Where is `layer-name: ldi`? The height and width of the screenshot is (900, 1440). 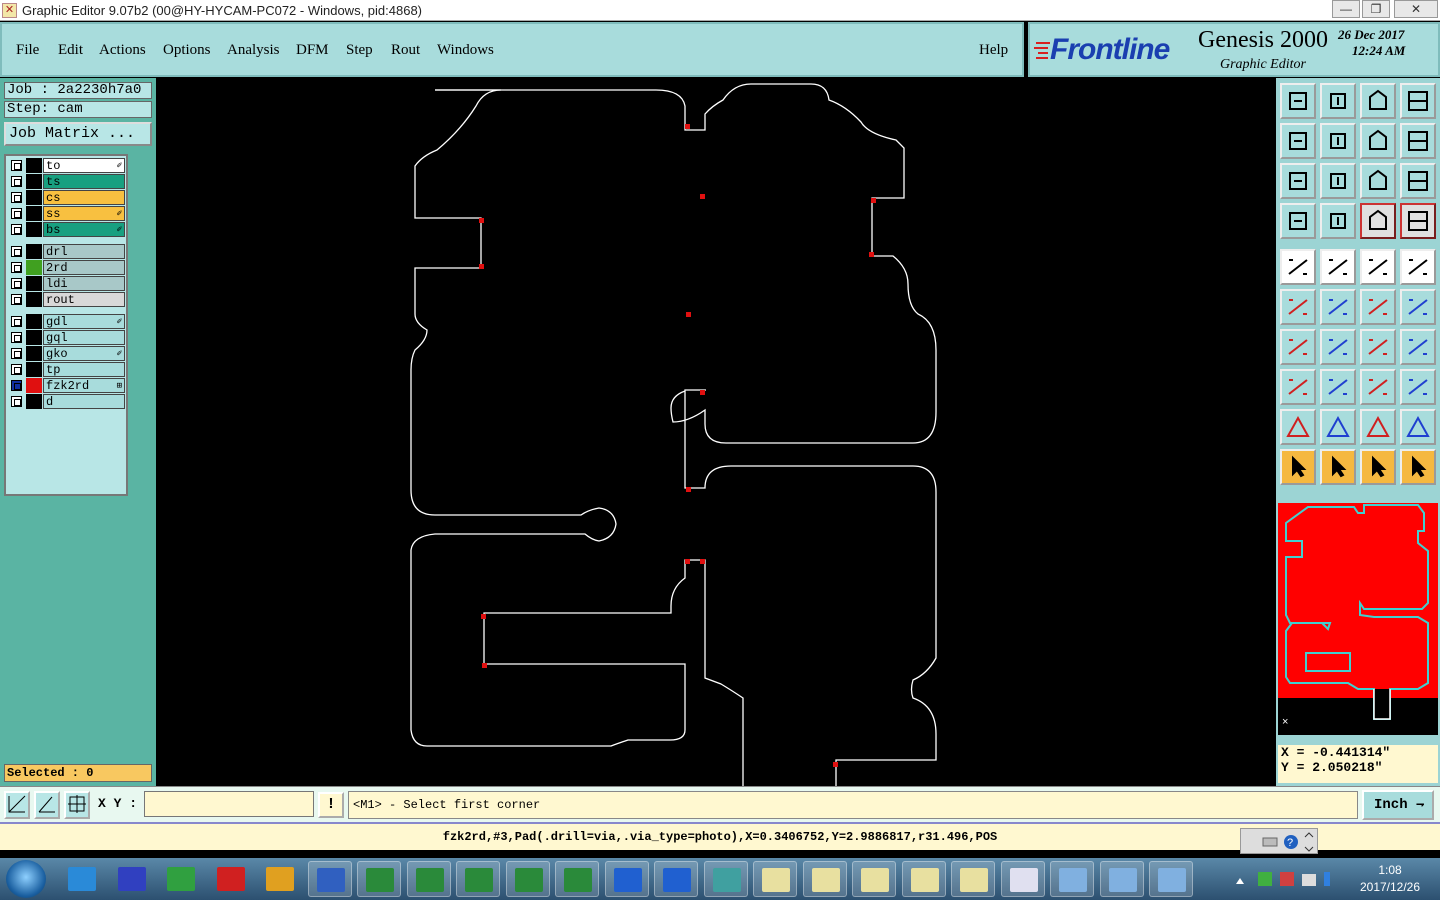 layer-name: ldi is located at coordinates (84, 283).